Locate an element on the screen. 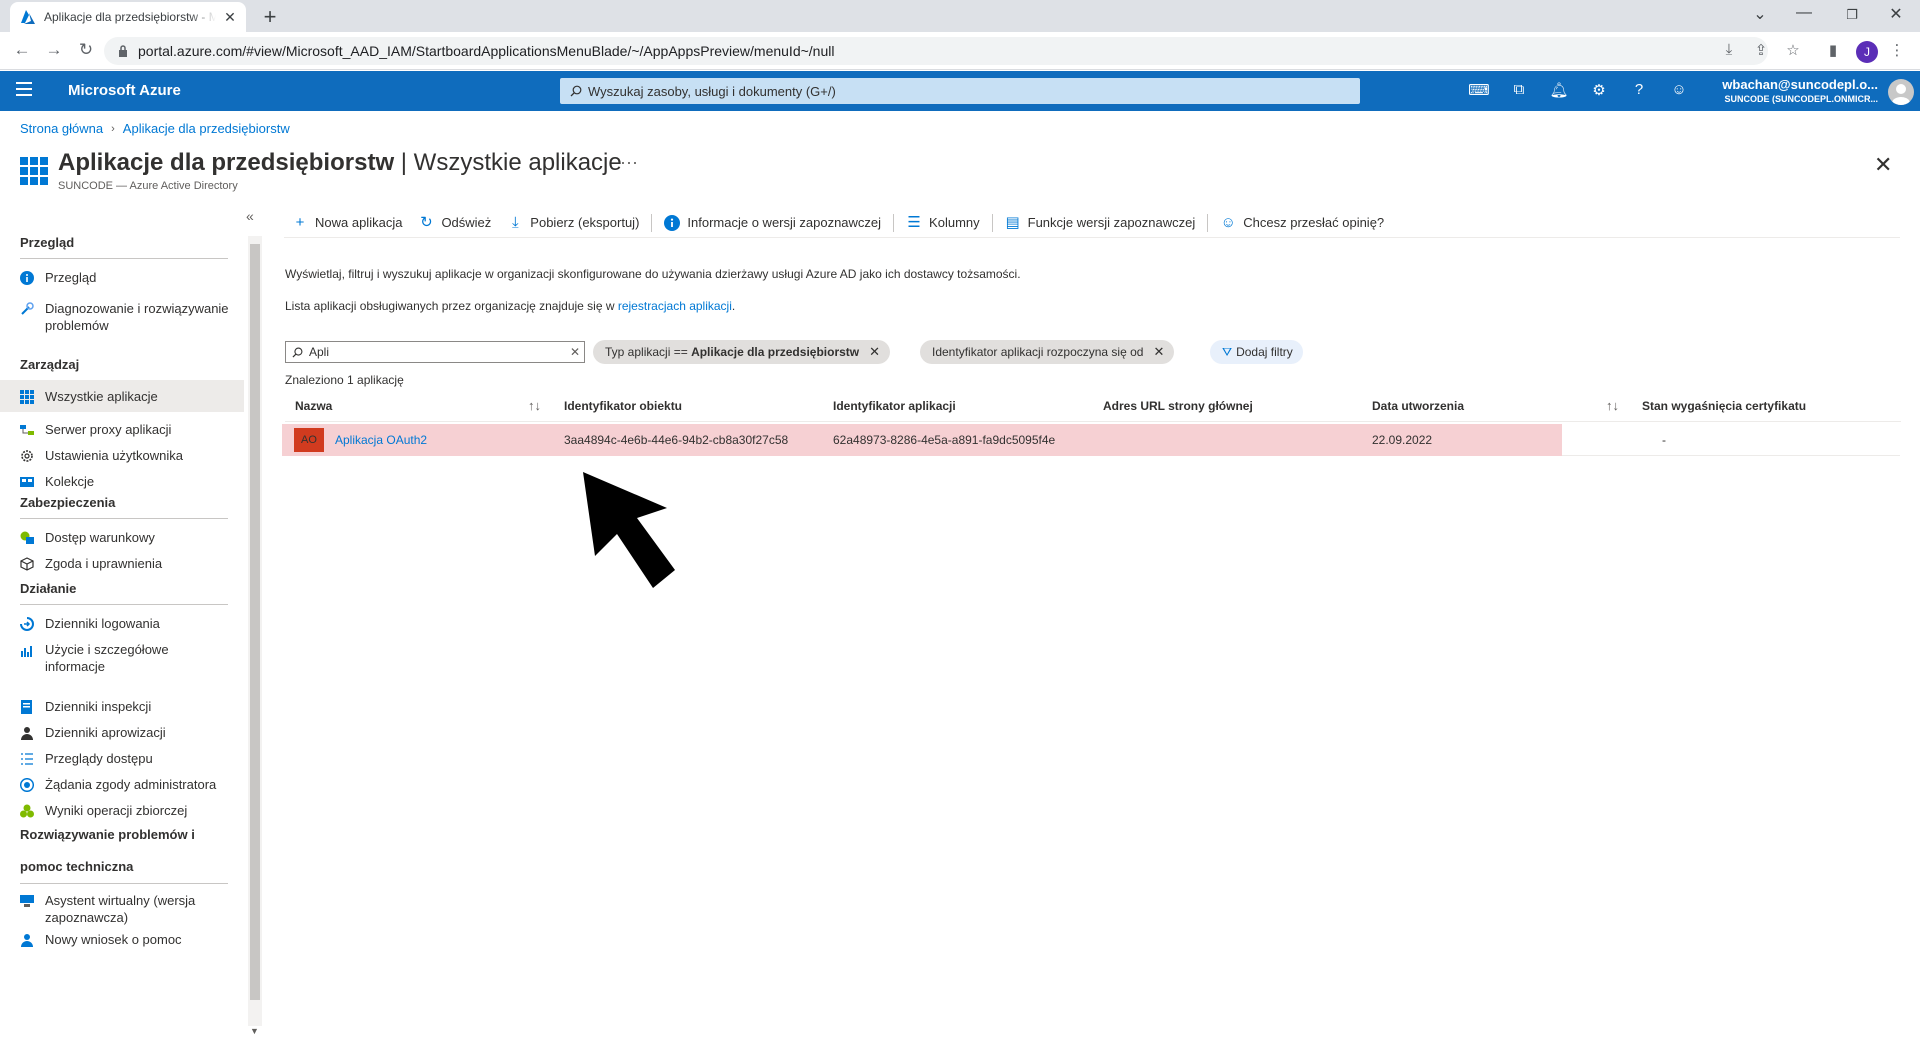 Image resolution: width=1920 pixels, height=1040 pixels. sidebar-item-label: Kolekcje is located at coordinates (70, 481).